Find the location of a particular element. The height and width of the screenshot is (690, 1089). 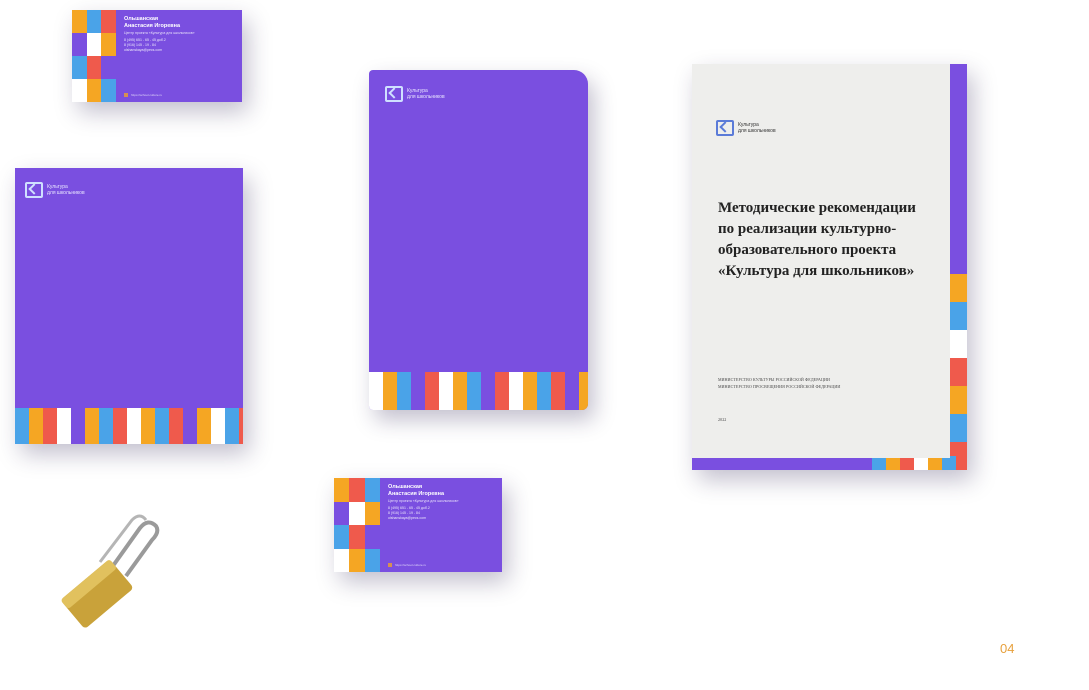

page-number: 04 is located at coordinates (1007, 648).